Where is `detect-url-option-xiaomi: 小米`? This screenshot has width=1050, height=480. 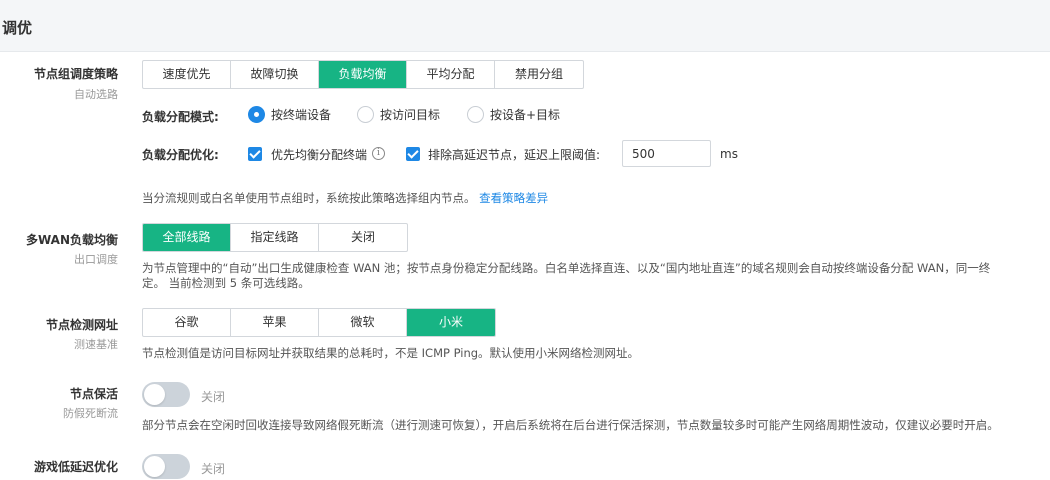 detect-url-option-xiaomi: 小米 is located at coordinates (451, 322).